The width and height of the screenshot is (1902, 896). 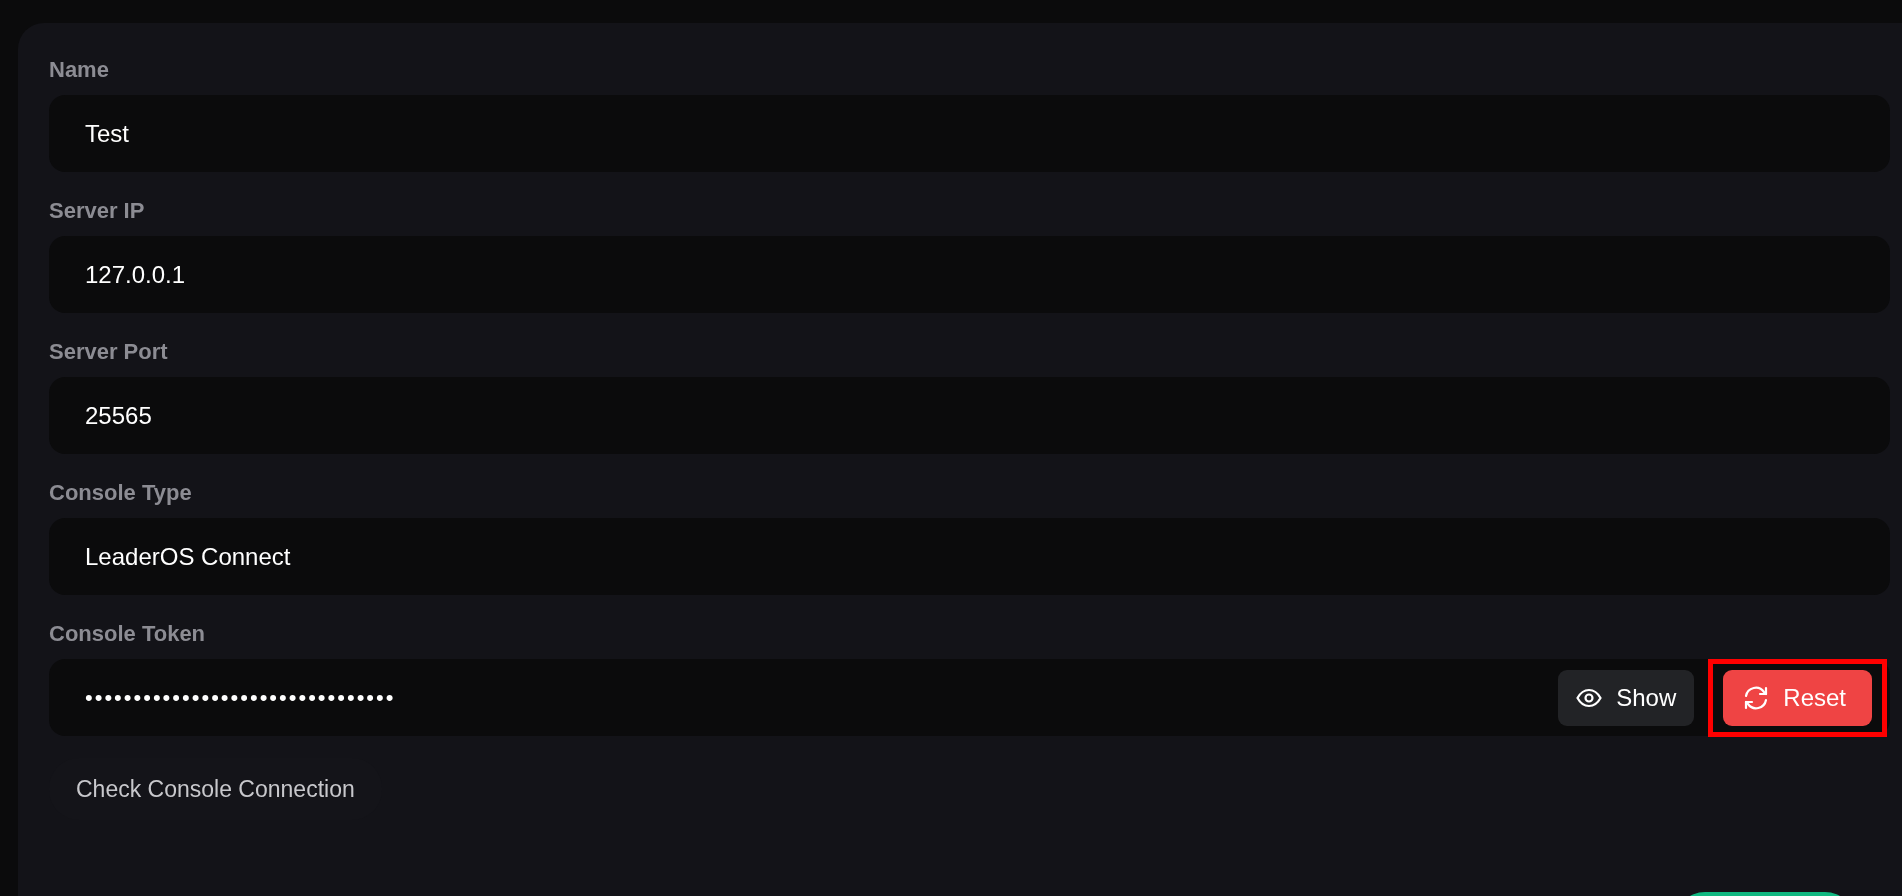 I want to click on refresh-icon, so click(x=1756, y=697).